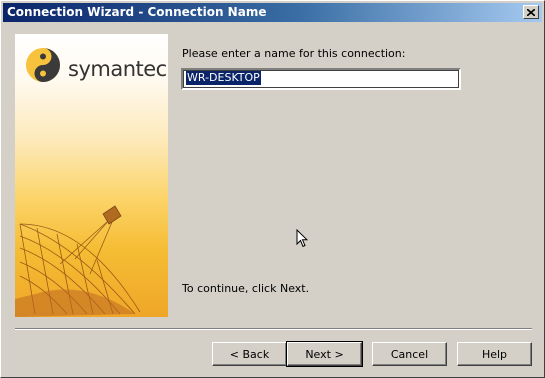  What do you see at coordinates (294, 53) in the screenshot?
I see `connection-name-label: Please enter a name for this connection:` at bounding box center [294, 53].